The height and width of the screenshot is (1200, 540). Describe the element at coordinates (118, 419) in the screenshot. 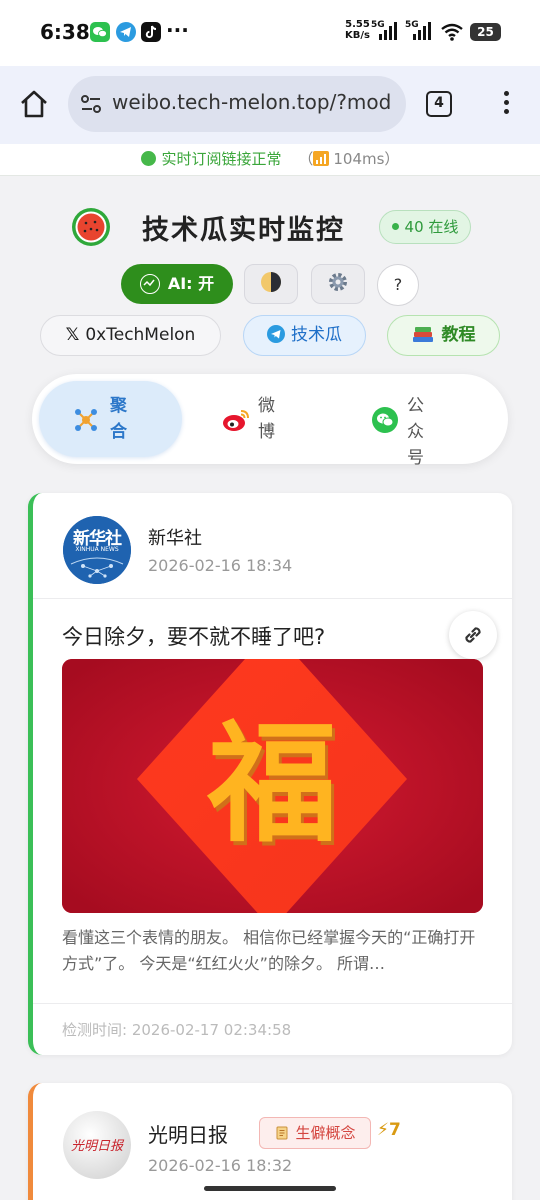

I see `tab-aggregate-label: 聚合` at that location.